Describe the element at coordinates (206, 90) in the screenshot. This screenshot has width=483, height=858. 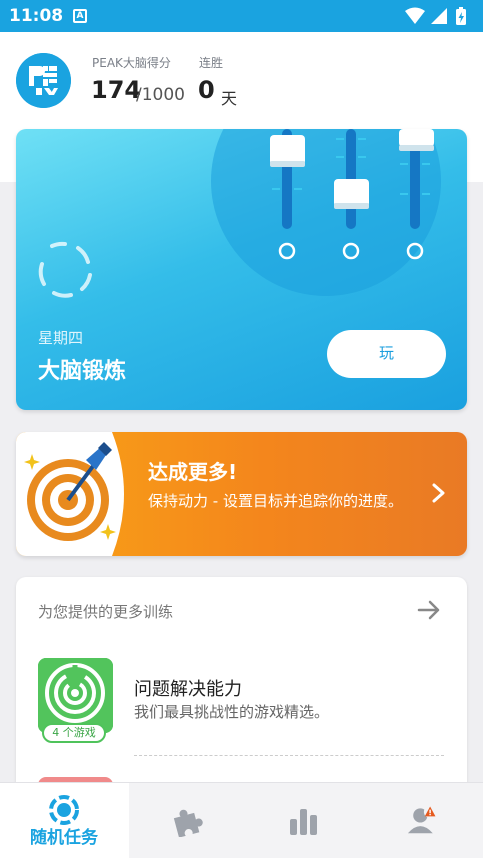
I see `streak-value: 0` at that location.